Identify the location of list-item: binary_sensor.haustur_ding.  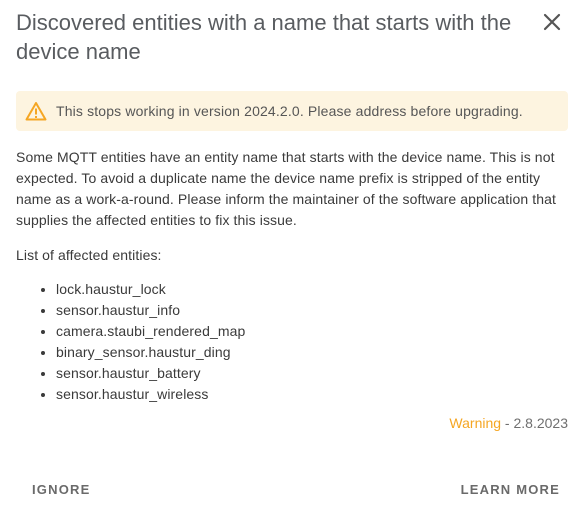
(150, 352).